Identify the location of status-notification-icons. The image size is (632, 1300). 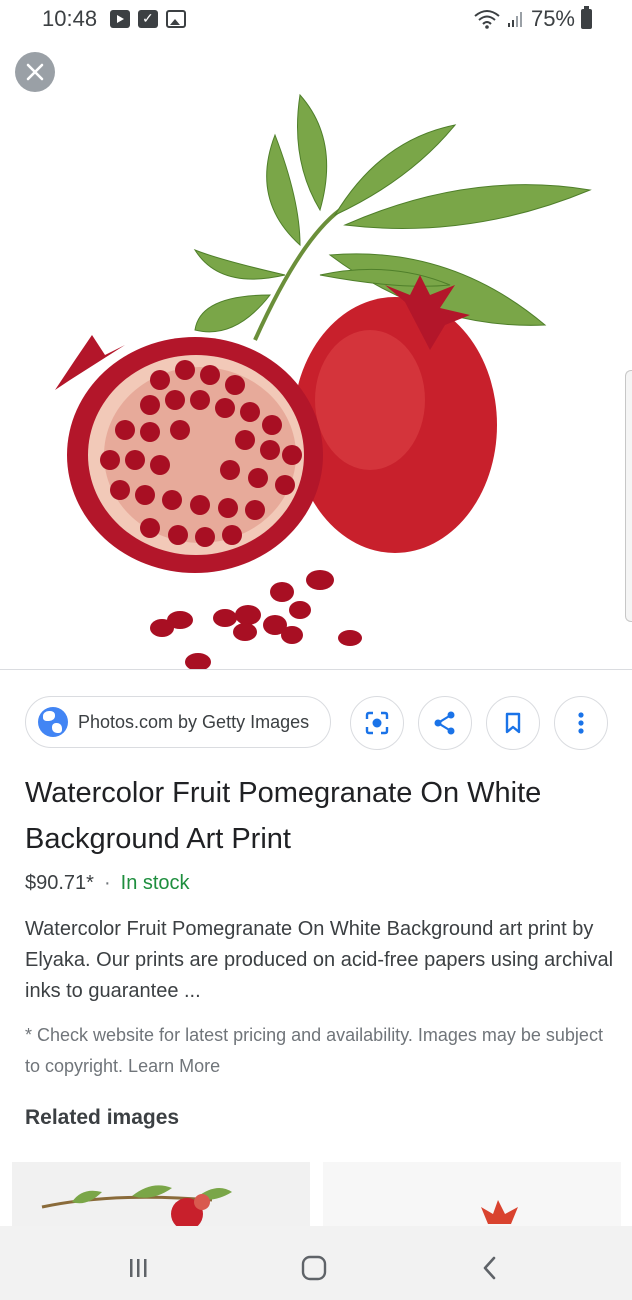
(148, 19).